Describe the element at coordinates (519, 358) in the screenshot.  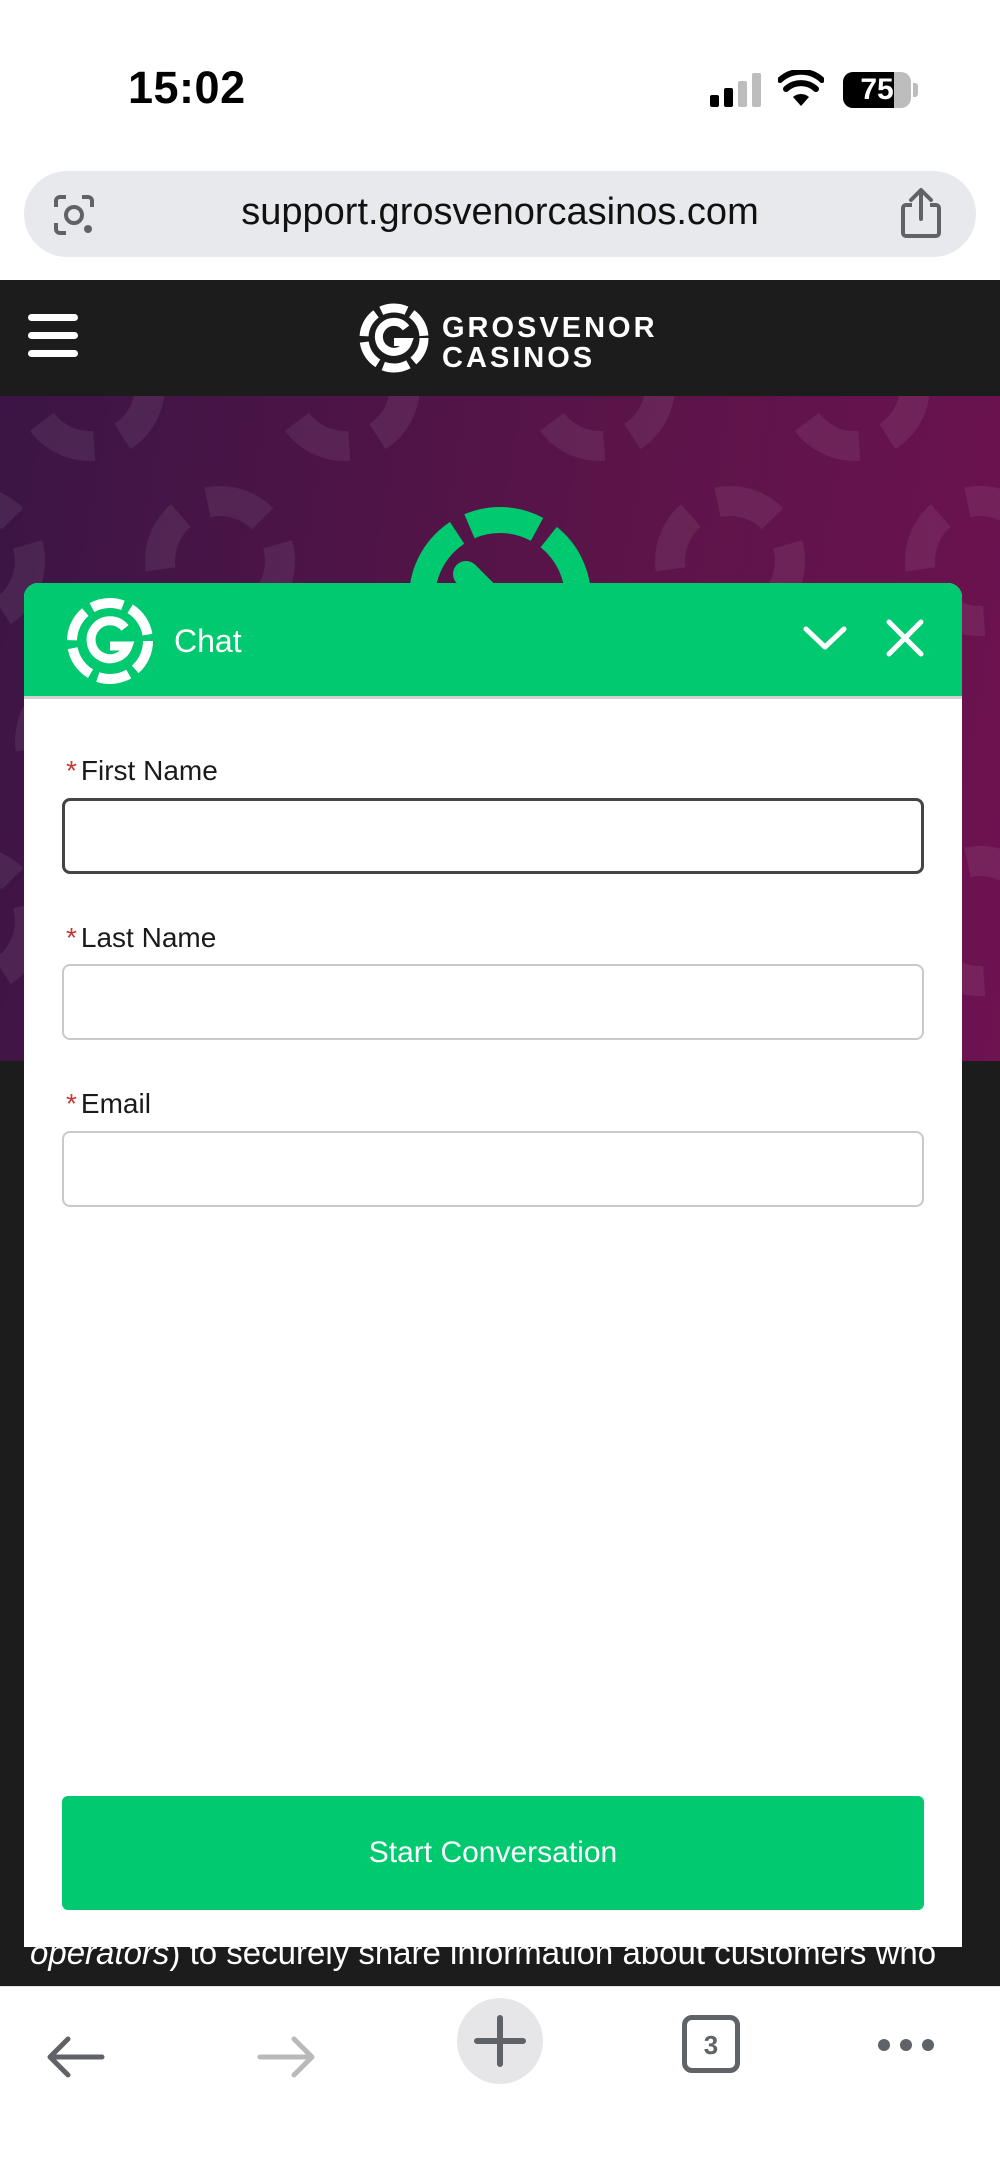
I see `logo-text-casinos: CASINOS` at that location.